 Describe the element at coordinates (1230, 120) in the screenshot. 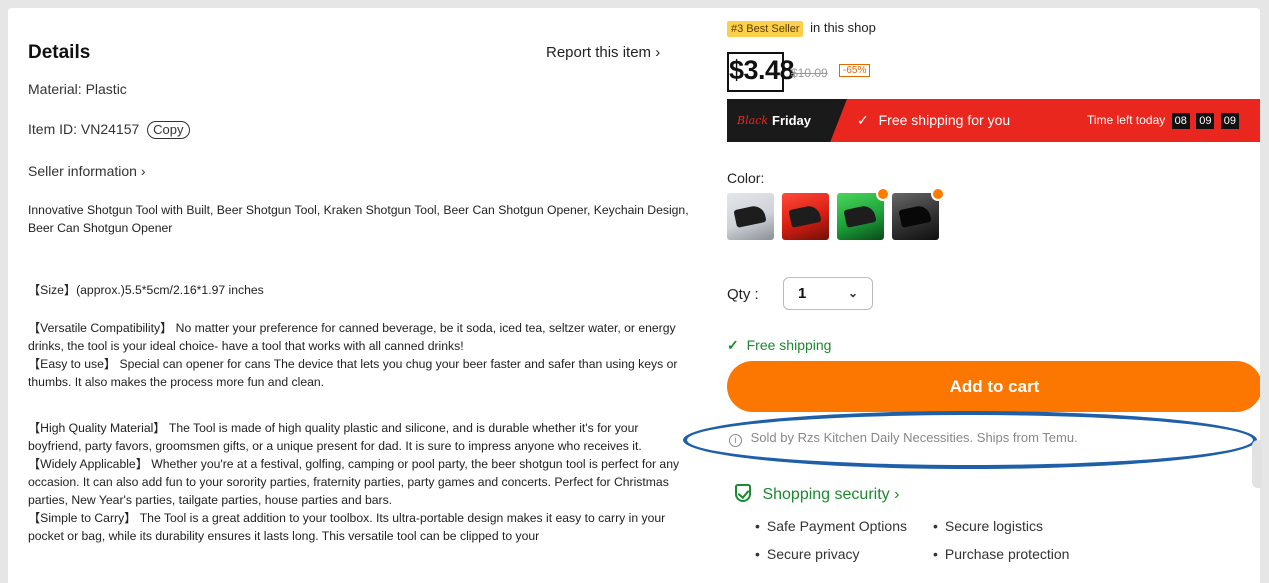

I see `timer-seconds: 09` at that location.